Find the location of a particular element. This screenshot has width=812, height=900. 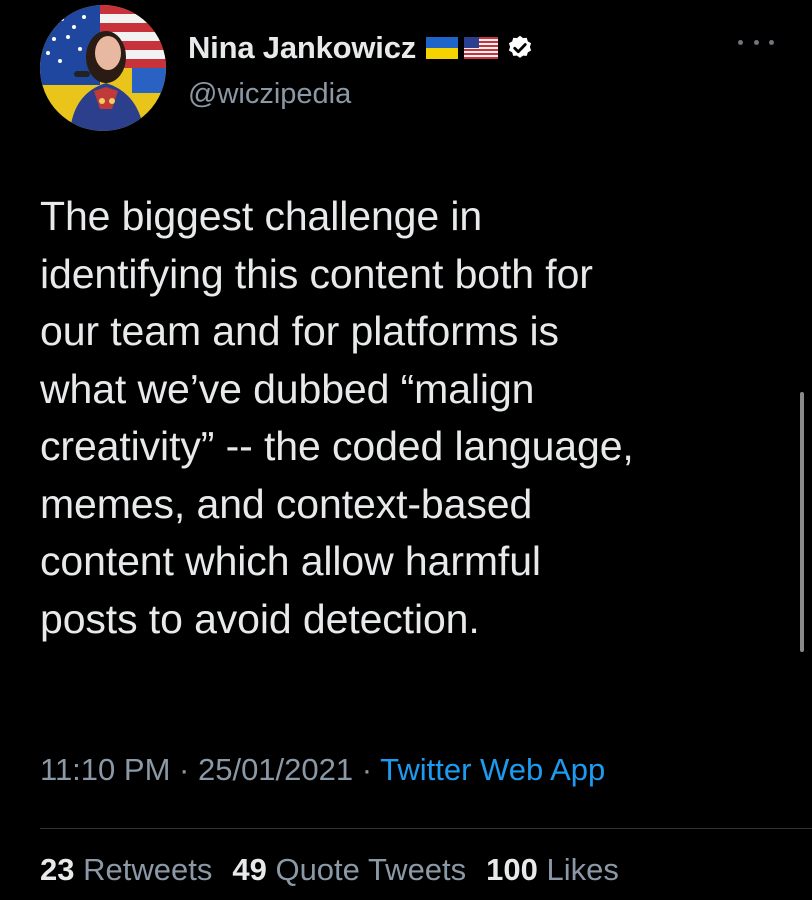

likes-stat: 100 Likes is located at coordinates (552, 869).